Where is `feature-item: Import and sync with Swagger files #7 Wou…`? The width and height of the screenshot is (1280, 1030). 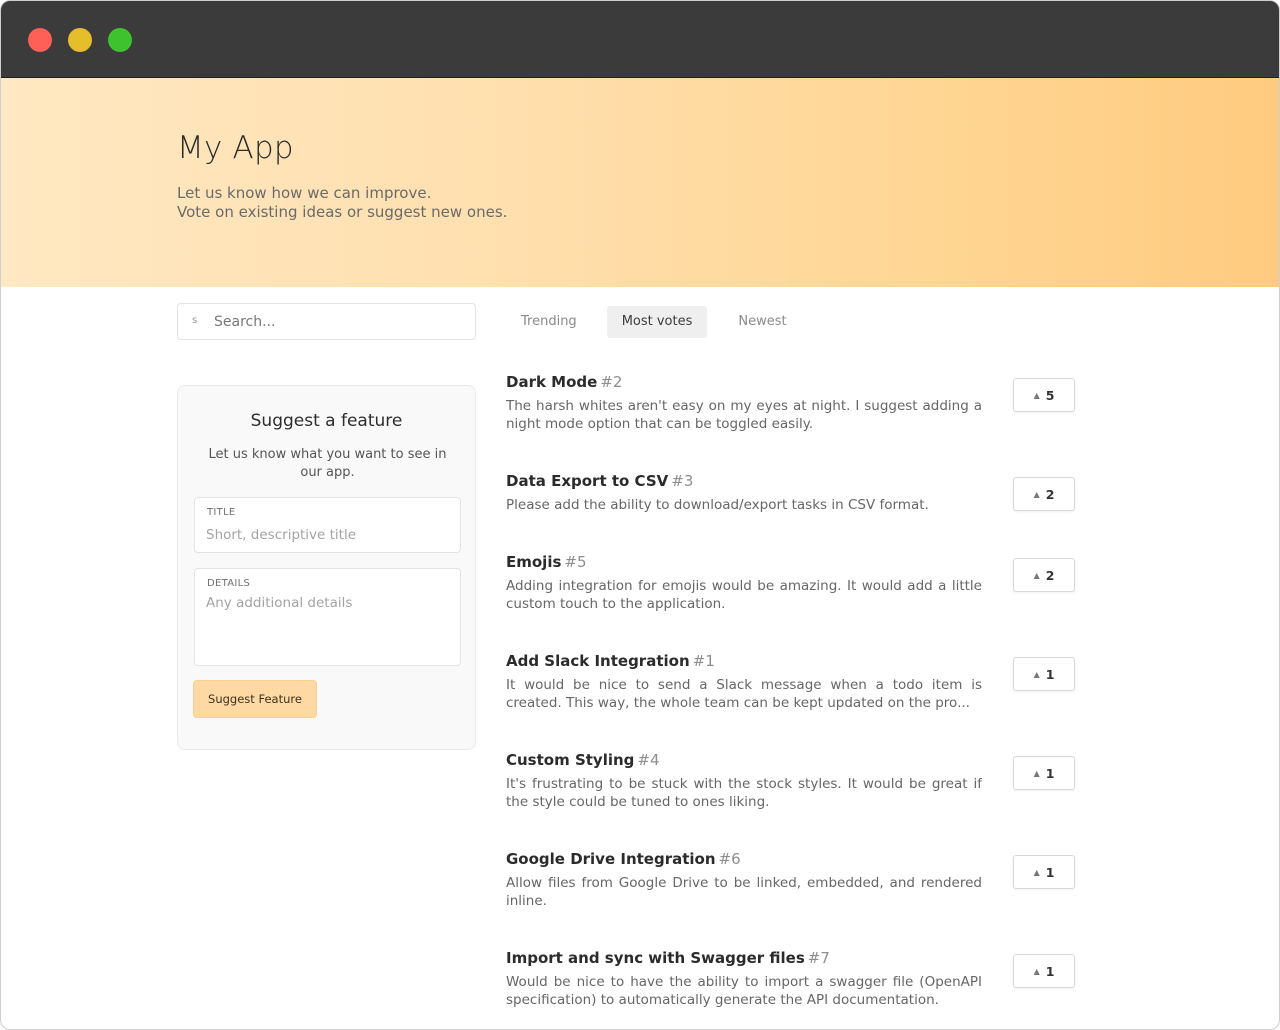
feature-item: Import and sync with Swagger files #7 Wou… is located at coordinates (791, 979).